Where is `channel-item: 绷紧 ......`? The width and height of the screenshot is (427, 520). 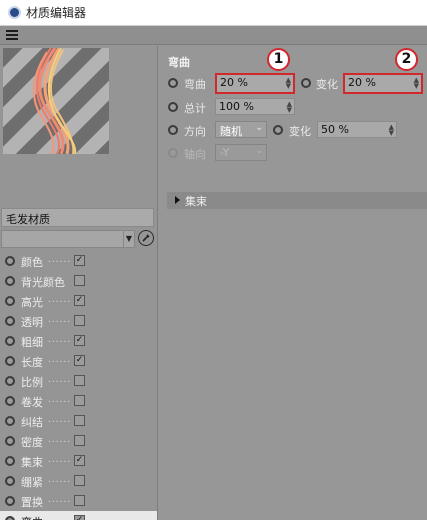
channel-item: 绷紧 ...... is located at coordinates (78, 481).